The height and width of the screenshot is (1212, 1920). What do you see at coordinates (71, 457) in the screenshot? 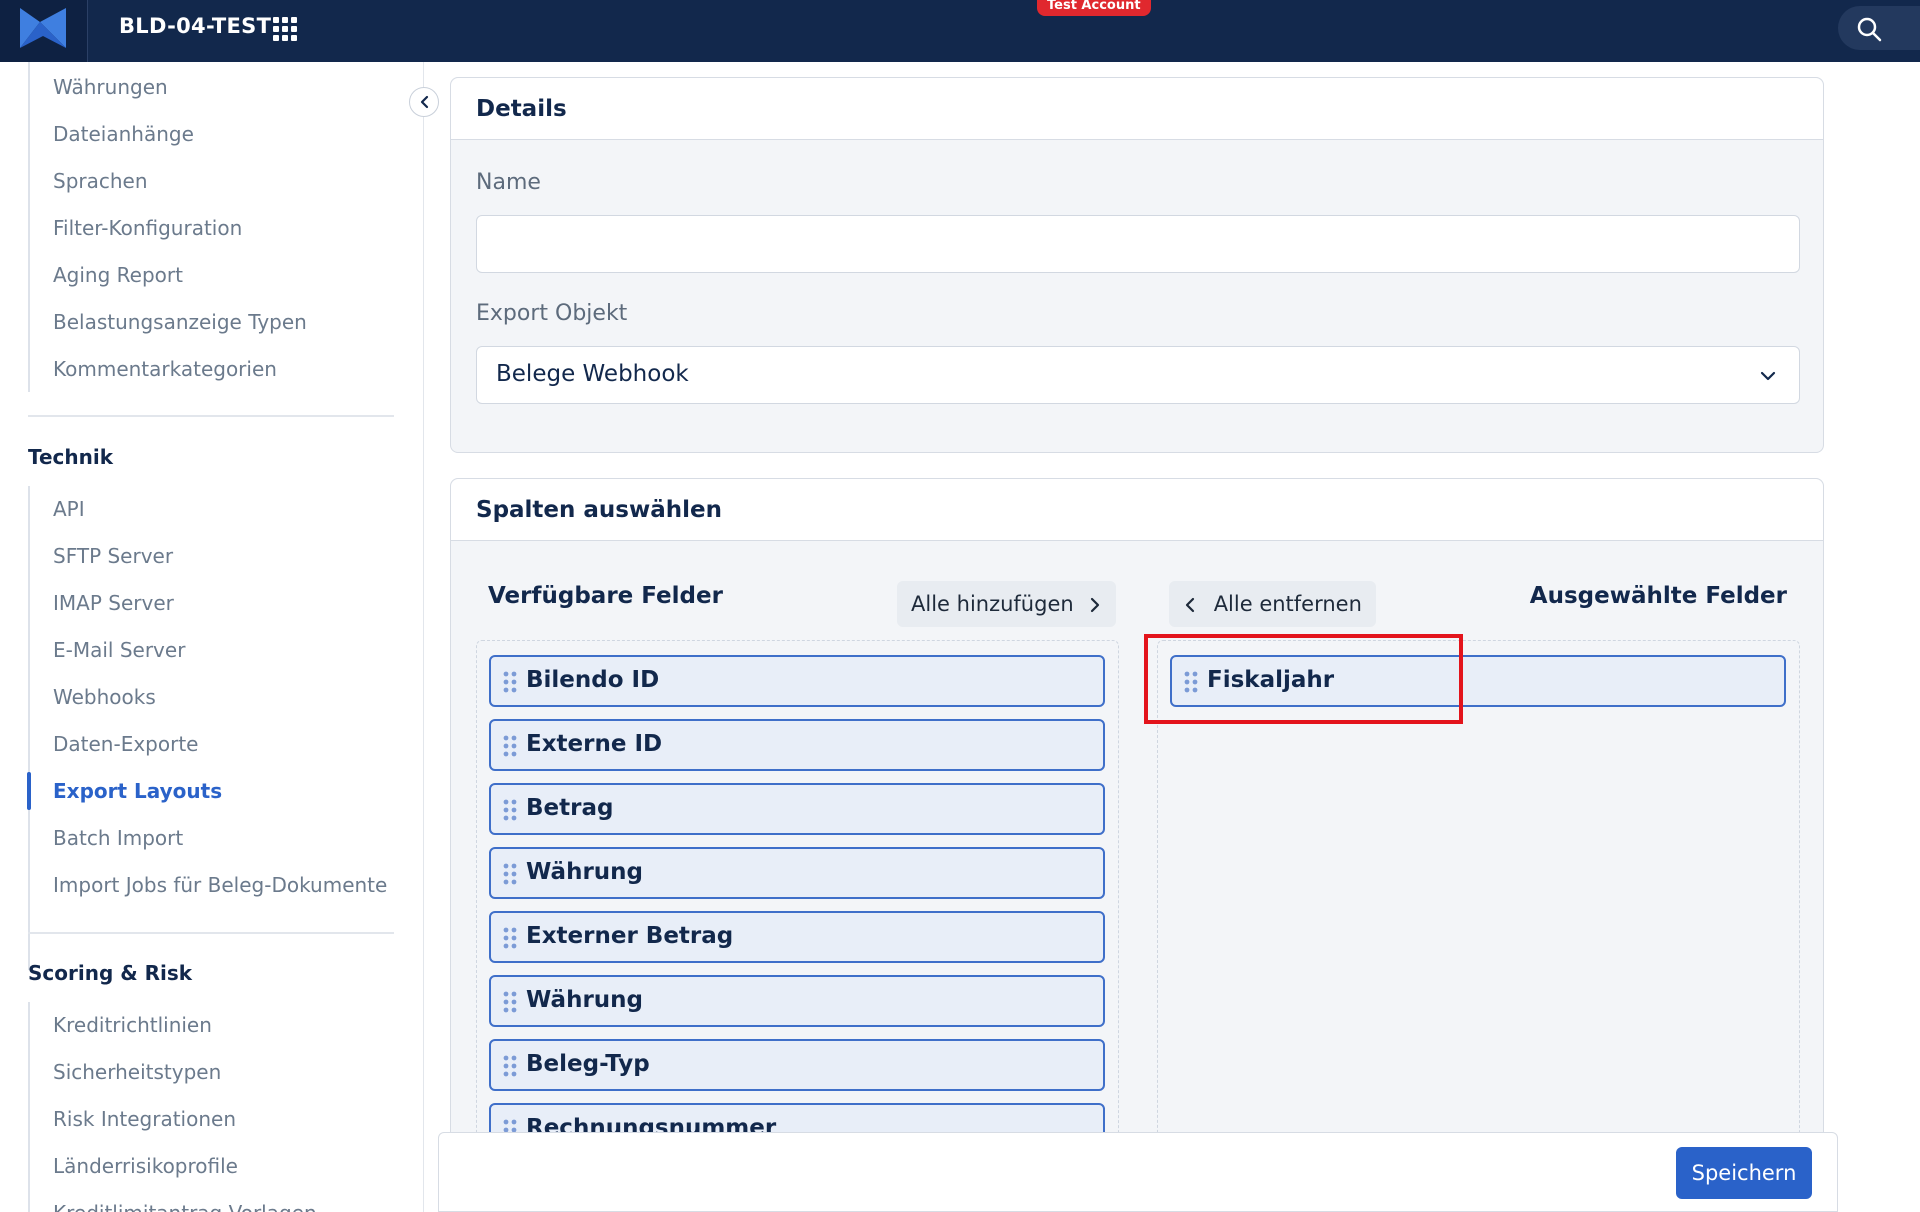
I see `sidebar-heading-technik: Technik` at bounding box center [71, 457].